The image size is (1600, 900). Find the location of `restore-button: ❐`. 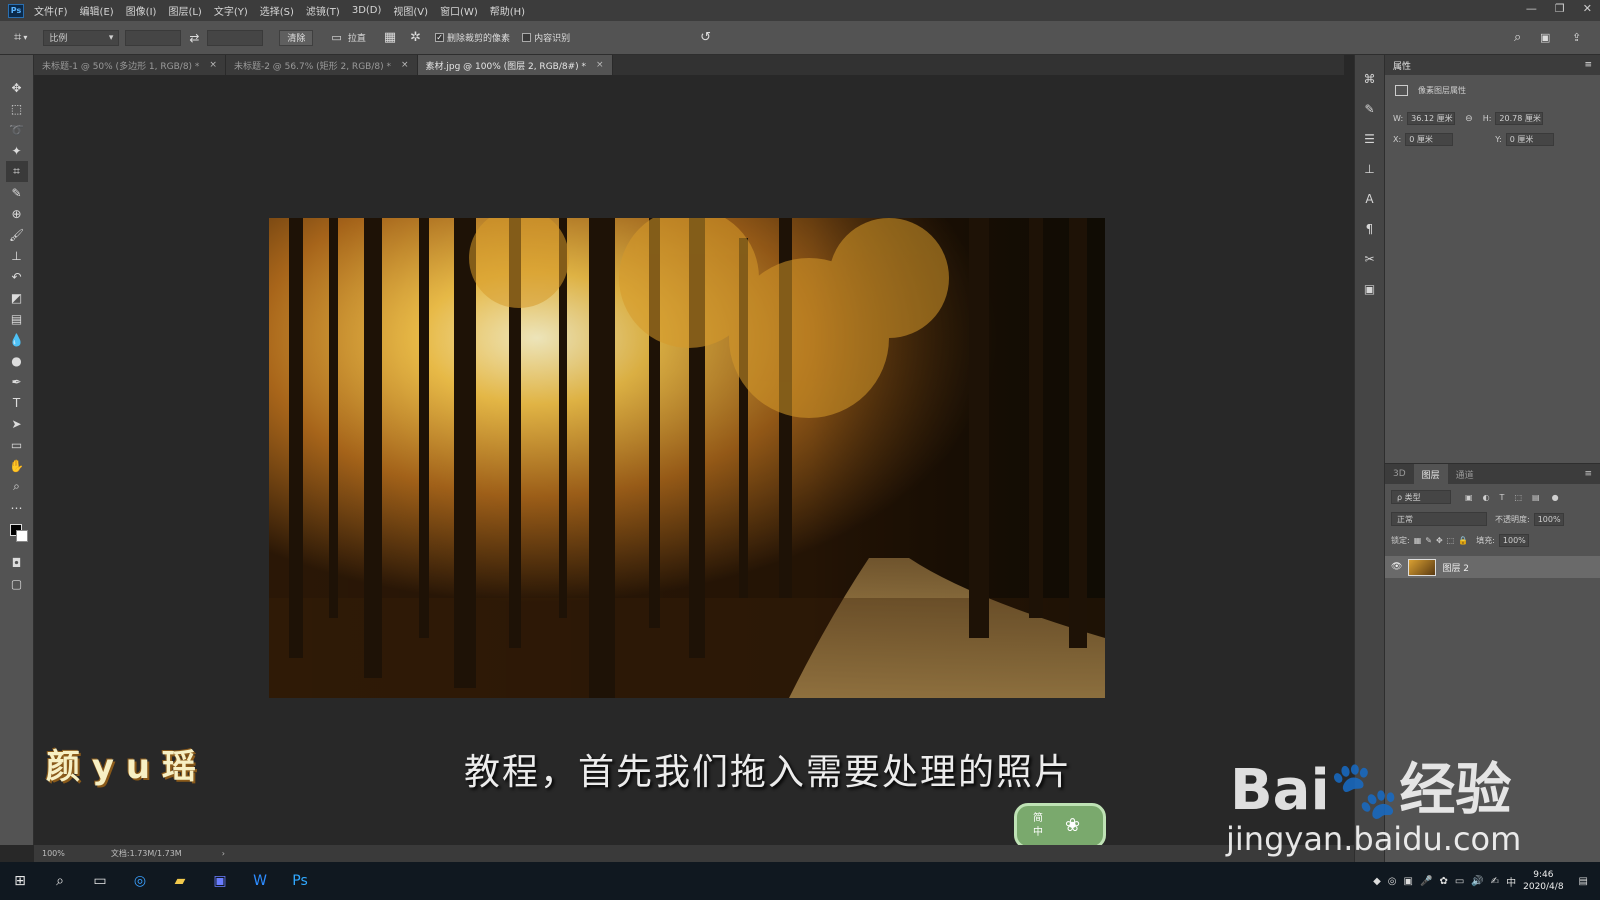

restore-button: ❐ is located at coordinates (1560, 8).